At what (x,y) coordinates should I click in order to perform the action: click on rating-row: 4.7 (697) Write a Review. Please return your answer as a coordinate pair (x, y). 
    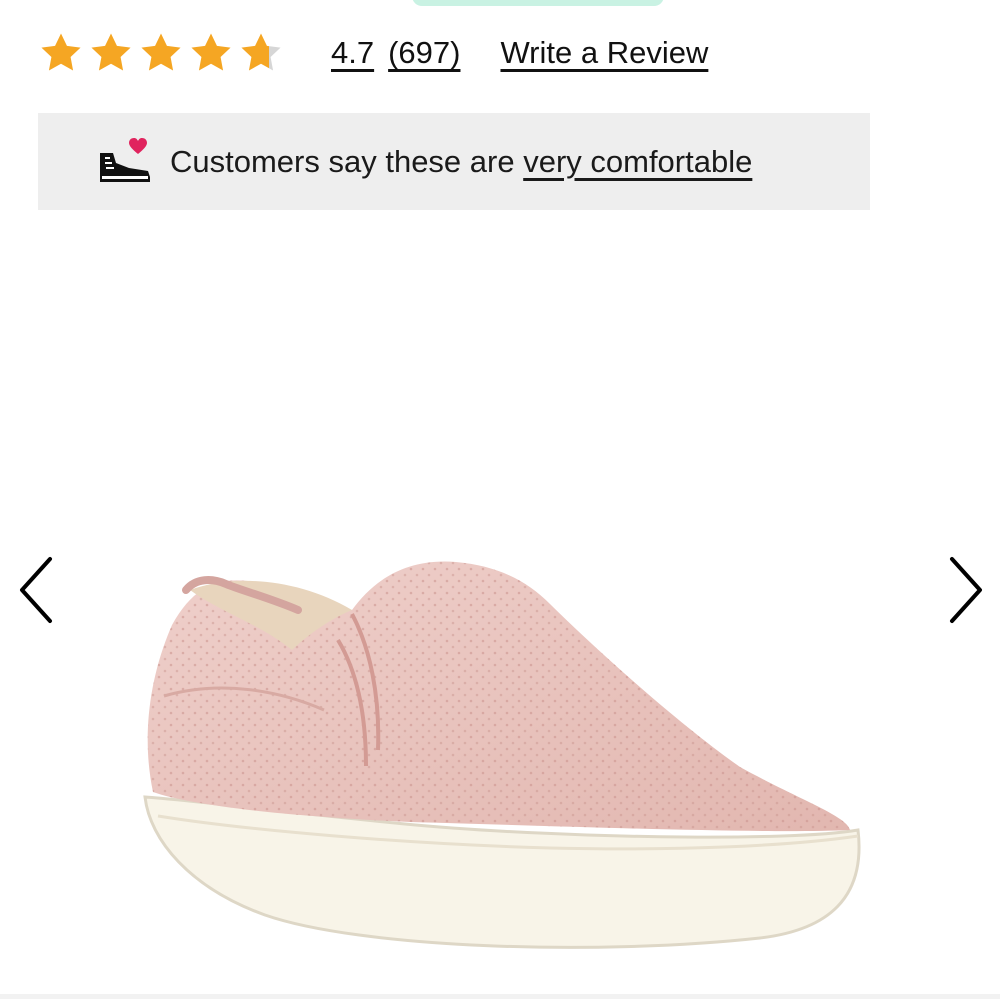
    Looking at the image, I should click on (508, 53).